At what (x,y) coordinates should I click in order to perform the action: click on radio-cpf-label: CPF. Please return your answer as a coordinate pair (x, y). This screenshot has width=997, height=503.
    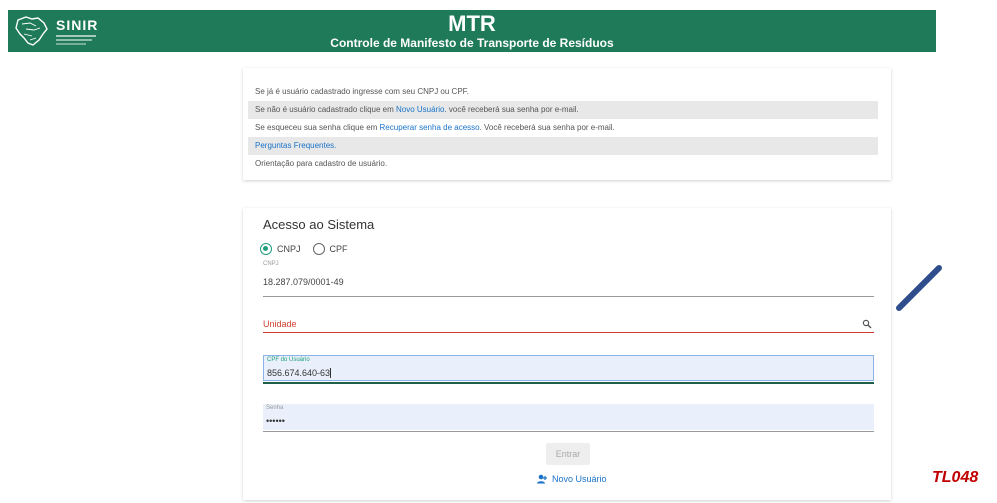
    Looking at the image, I should click on (339, 249).